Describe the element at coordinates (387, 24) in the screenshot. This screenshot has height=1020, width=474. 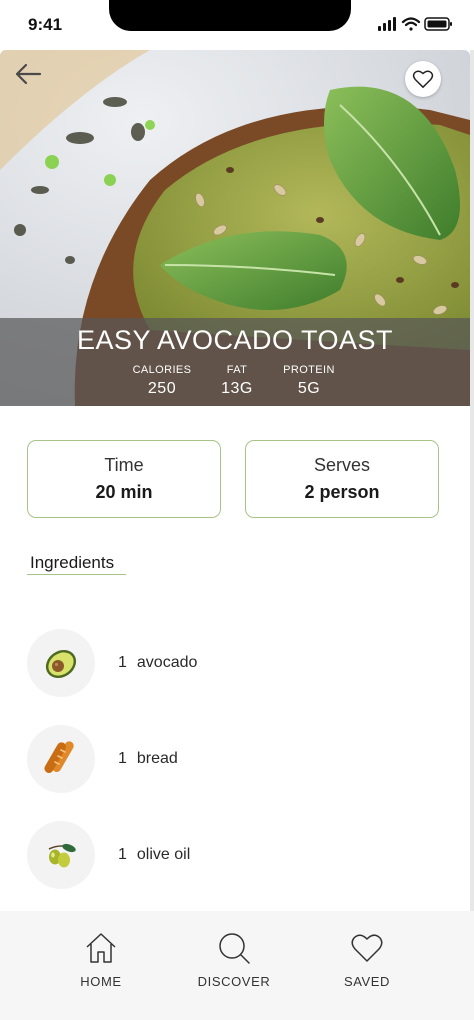
I see `signal-icon` at that location.